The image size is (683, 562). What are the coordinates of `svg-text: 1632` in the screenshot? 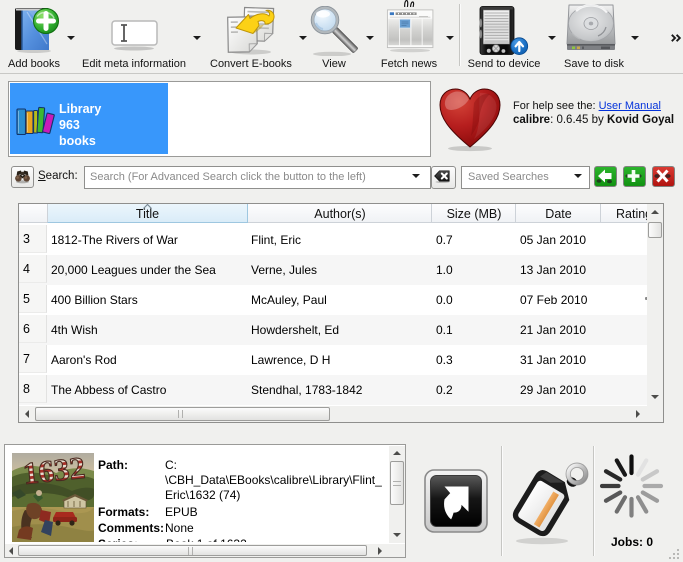 It's located at (53, 472).